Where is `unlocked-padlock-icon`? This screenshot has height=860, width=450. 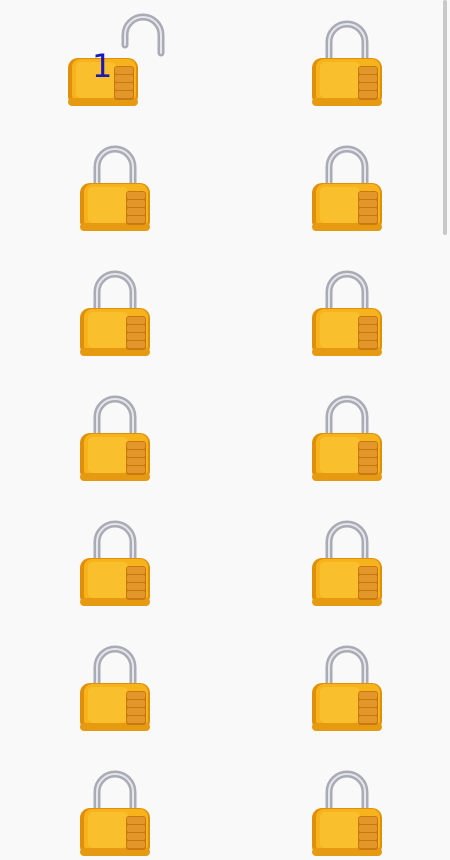 unlocked-padlock-icon is located at coordinates (116, 59).